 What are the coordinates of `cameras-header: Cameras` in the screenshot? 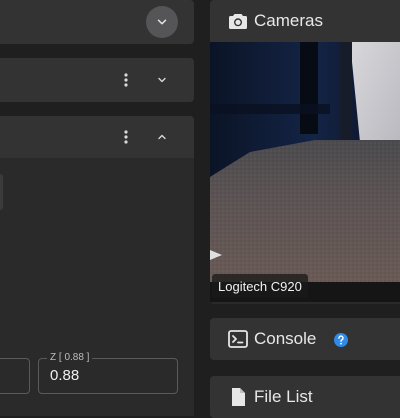 It's located at (305, 21).